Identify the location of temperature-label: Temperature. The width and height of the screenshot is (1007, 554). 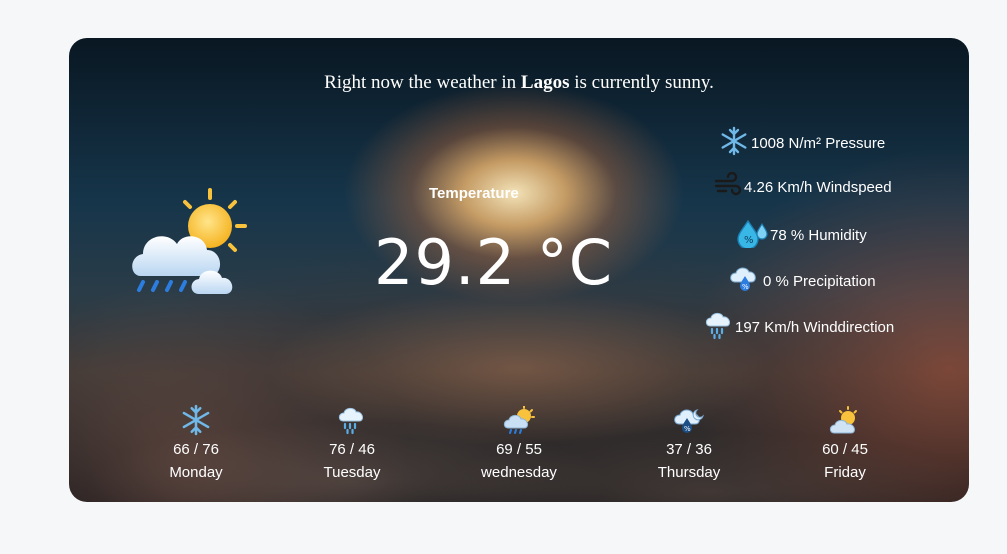
(474, 193).